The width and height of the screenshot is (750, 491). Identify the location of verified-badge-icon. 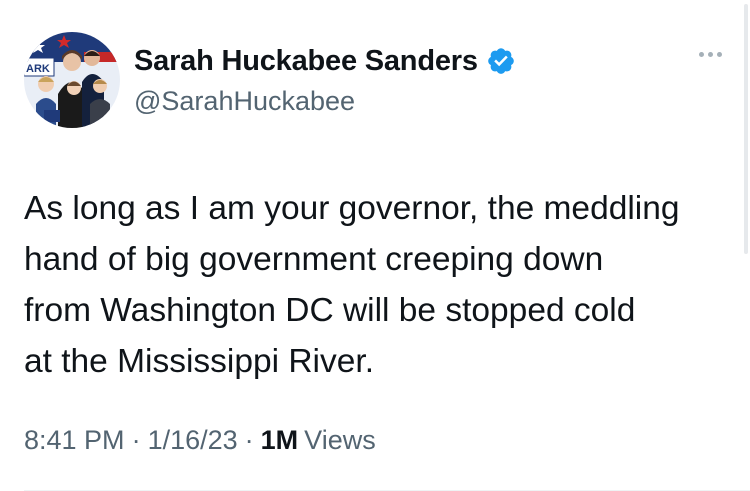
(501, 61).